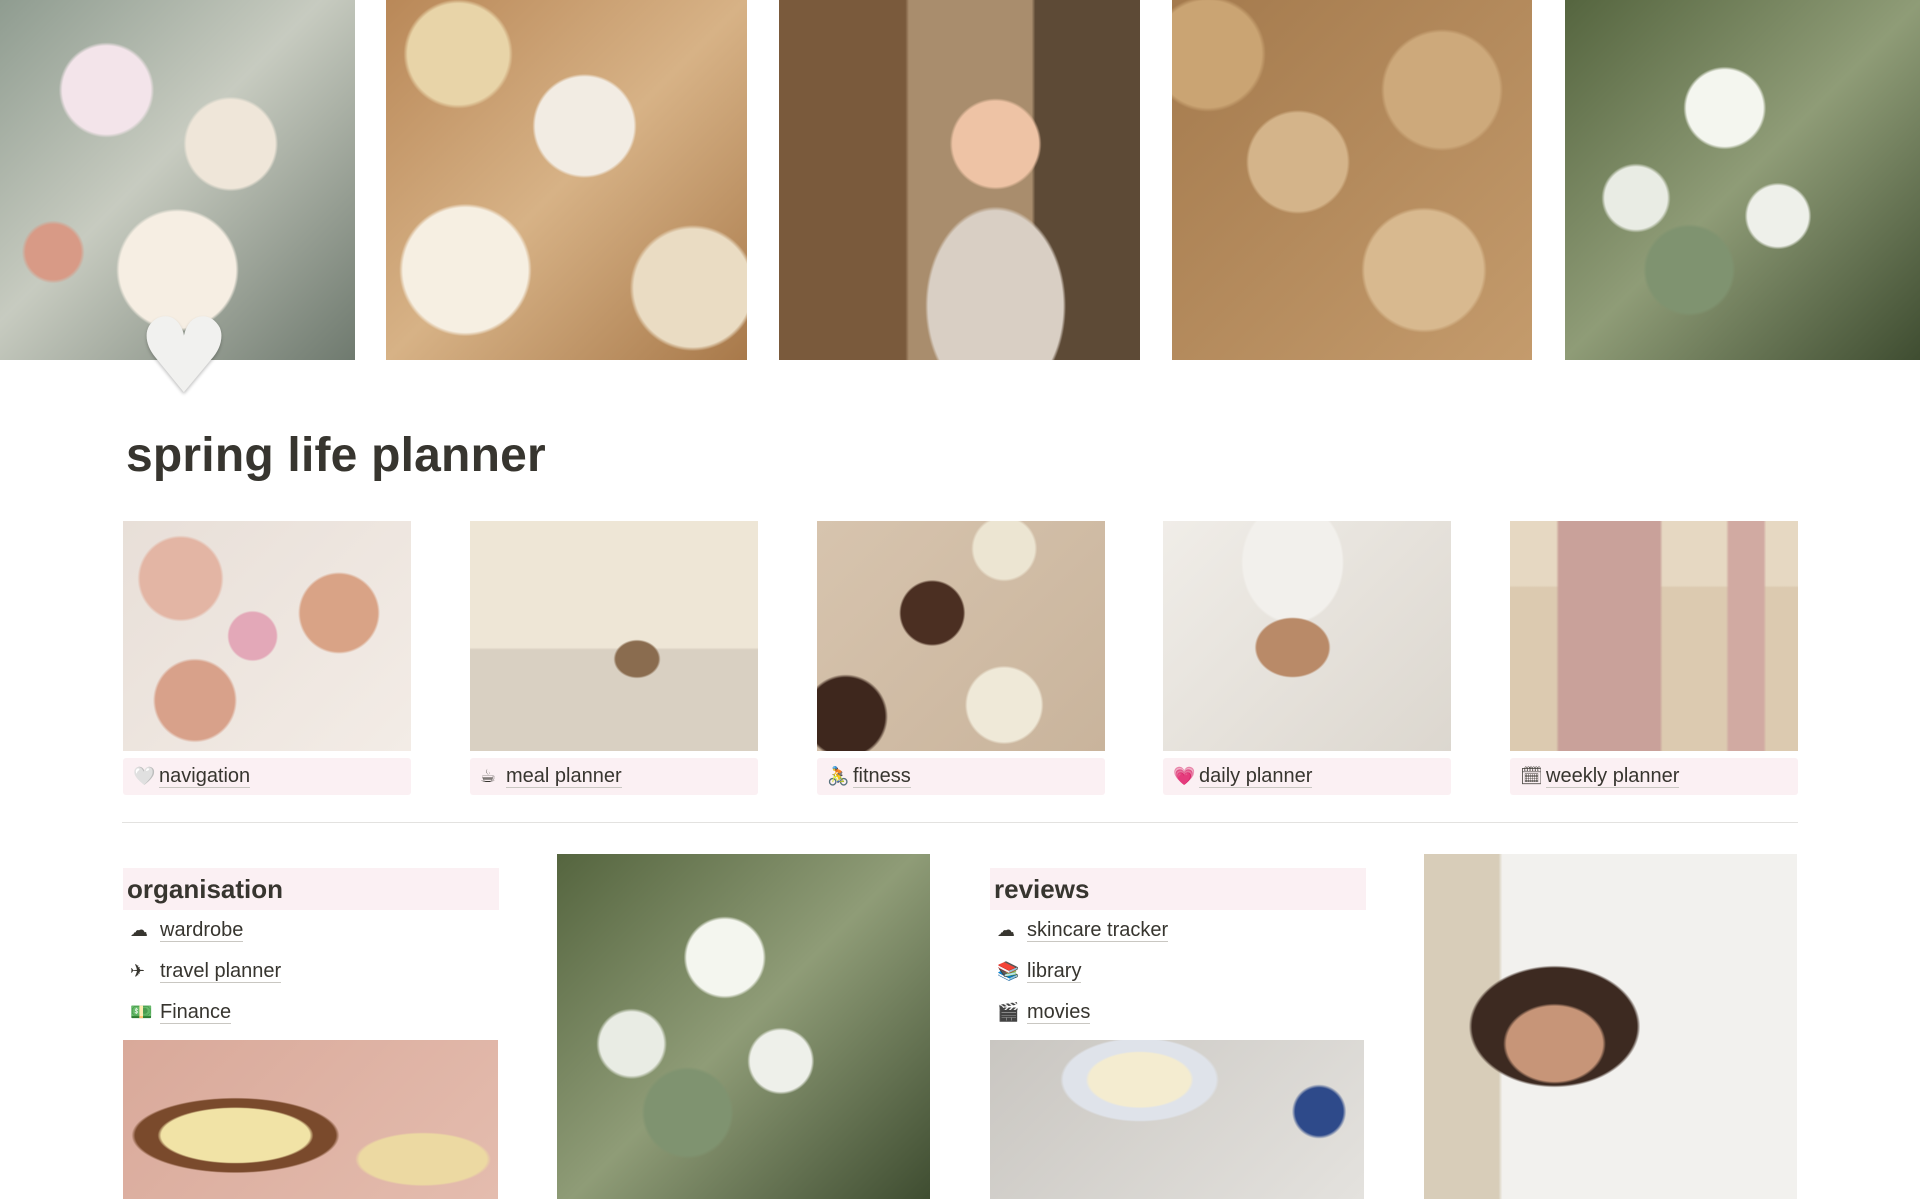 The image size is (1920, 1199). What do you see at coordinates (141, 1012) in the screenshot?
I see `money-icon: 💵` at bounding box center [141, 1012].